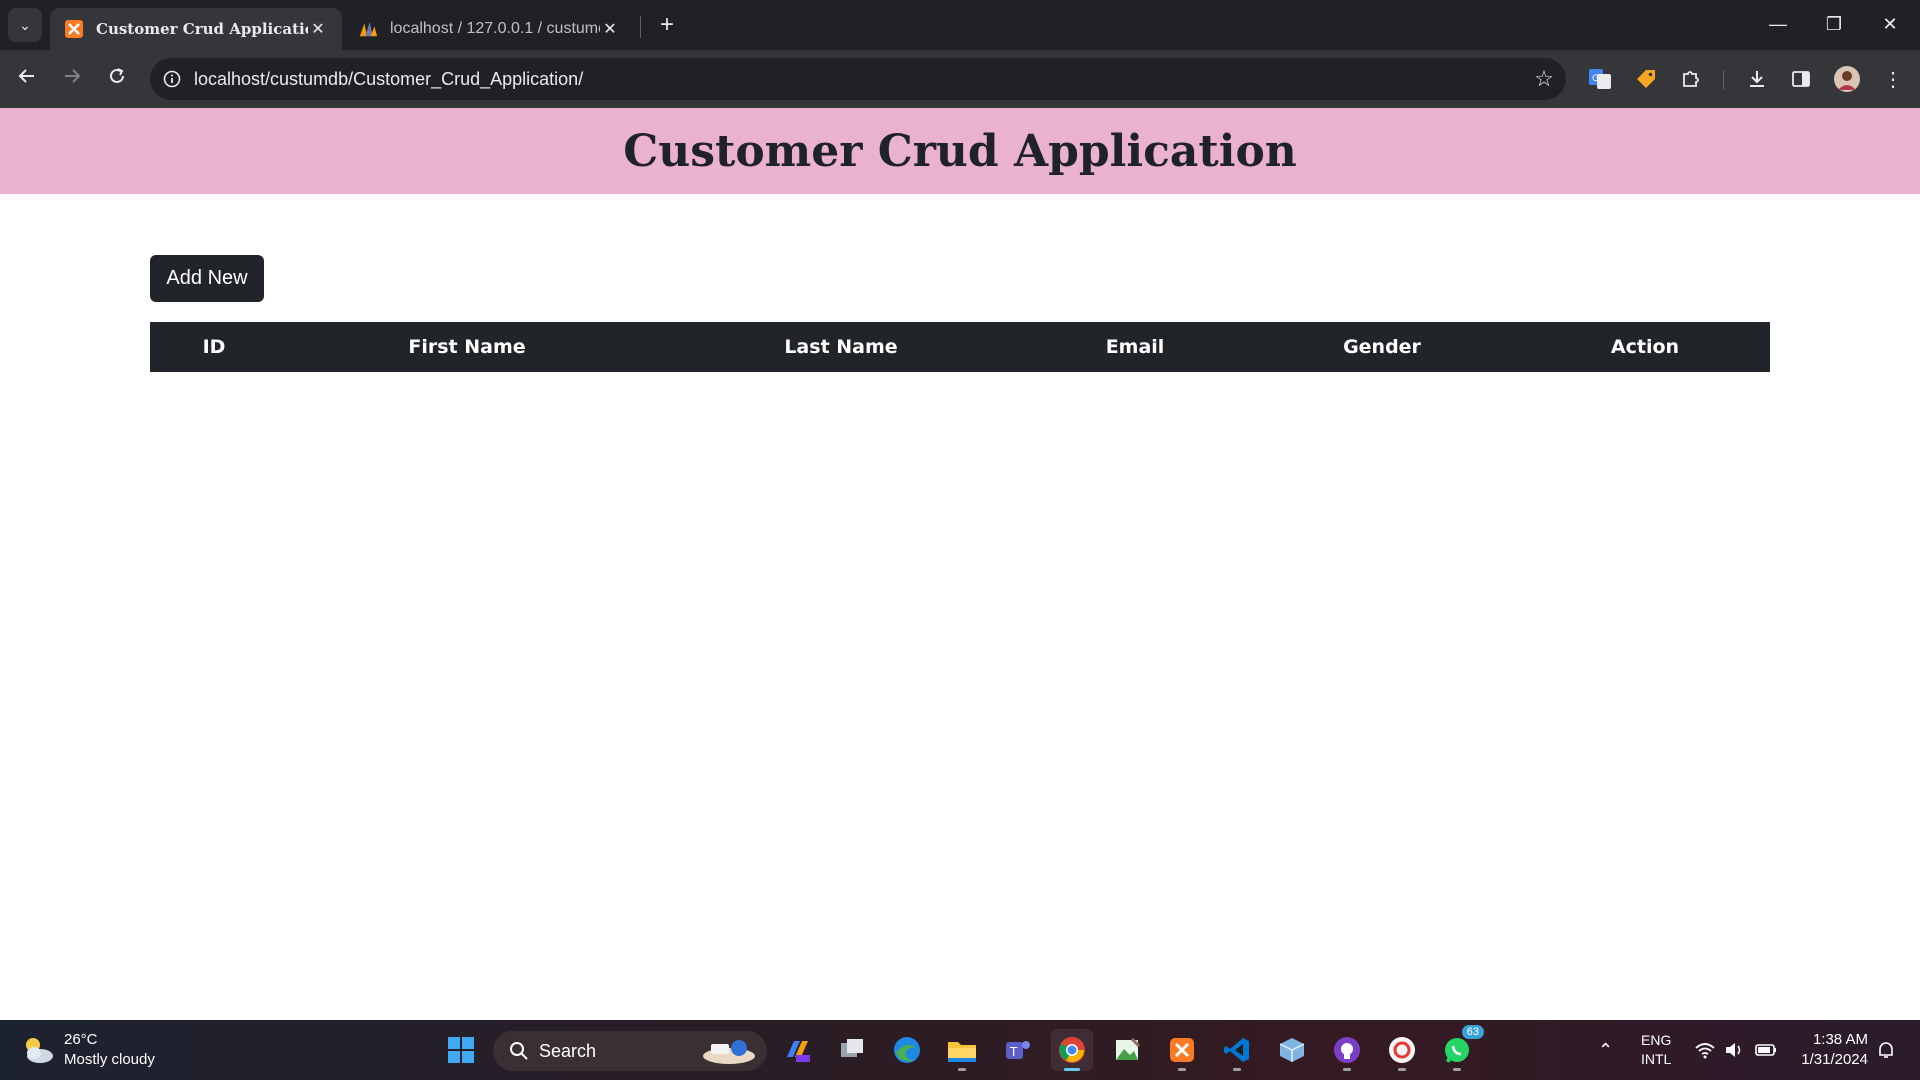 Image resolution: width=1920 pixels, height=1080 pixels. I want to click on taskbar-search: Search, so click(630, 1051).